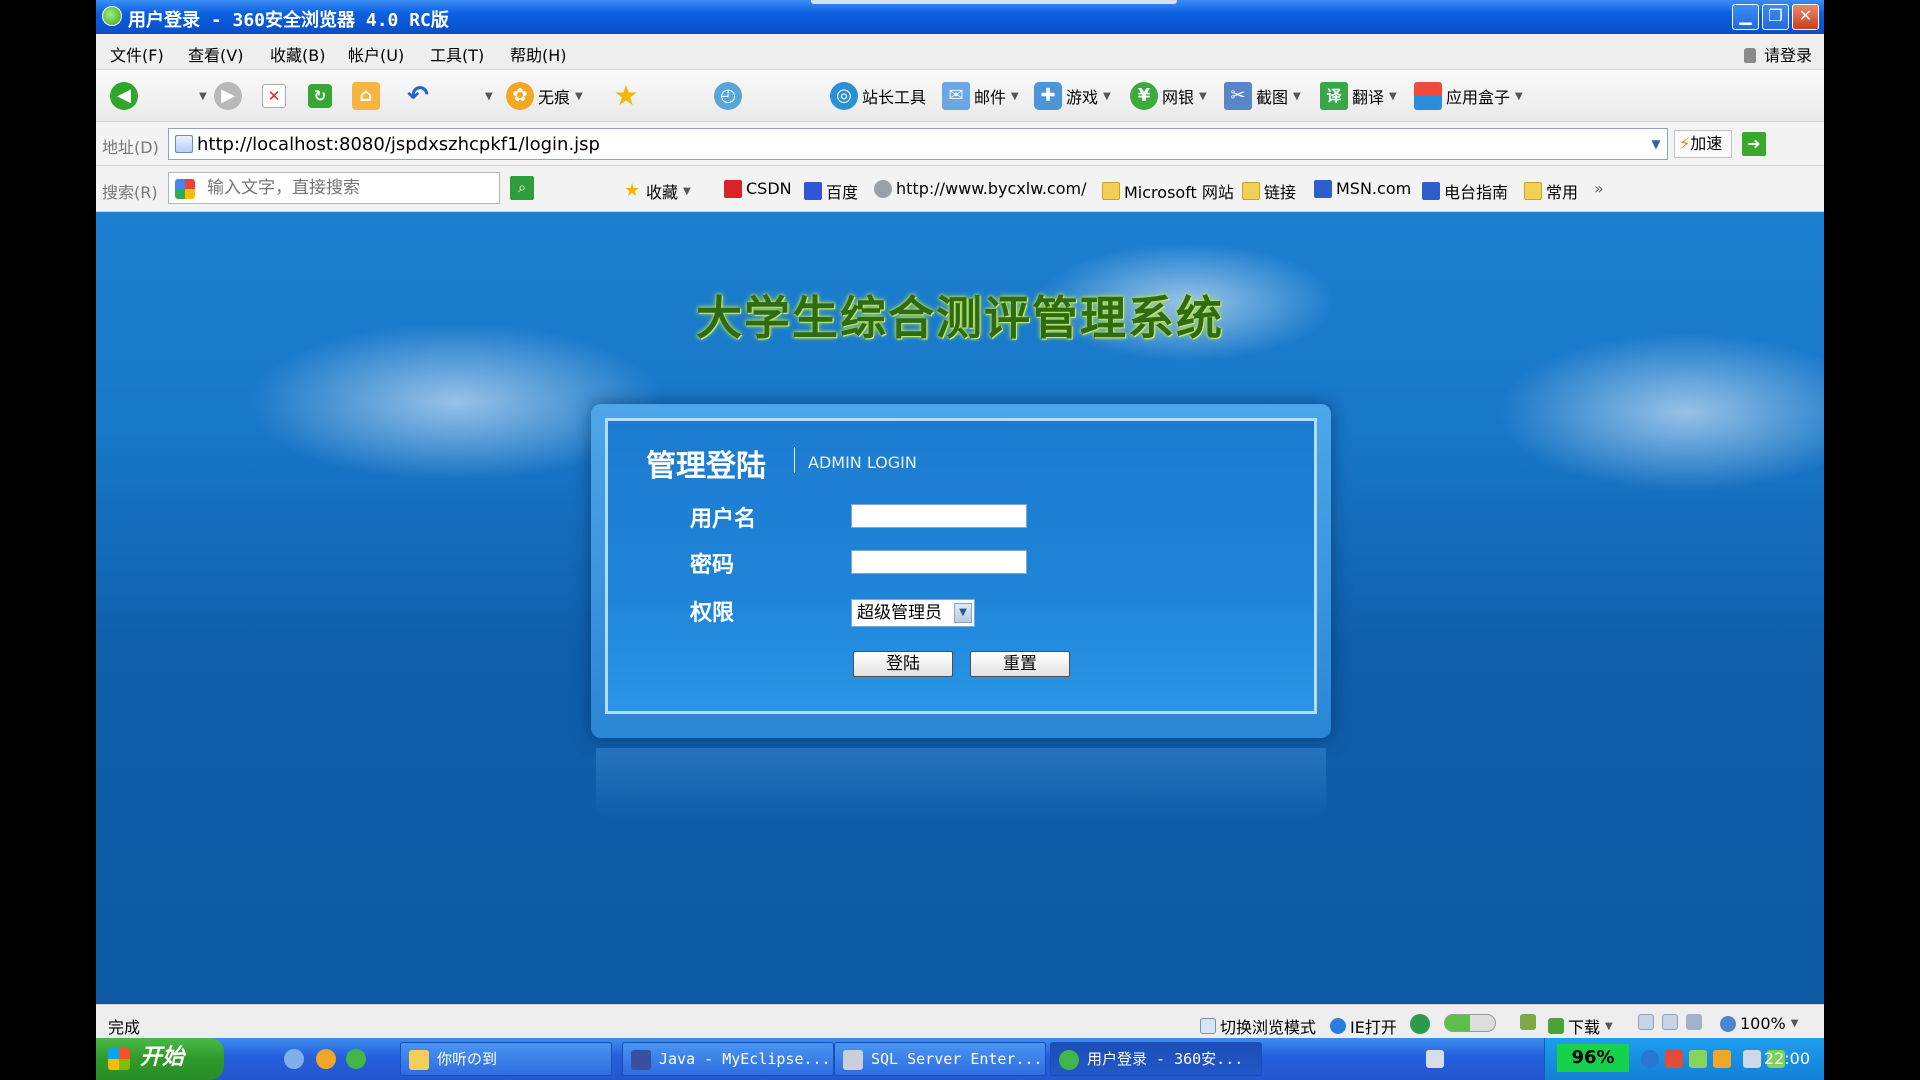 The width and height of the screenshot is (1920, 1080). Describe the element at coordinates (1593, 1058) in the screenshot. I see `battery-indicator: 96%` at that location.